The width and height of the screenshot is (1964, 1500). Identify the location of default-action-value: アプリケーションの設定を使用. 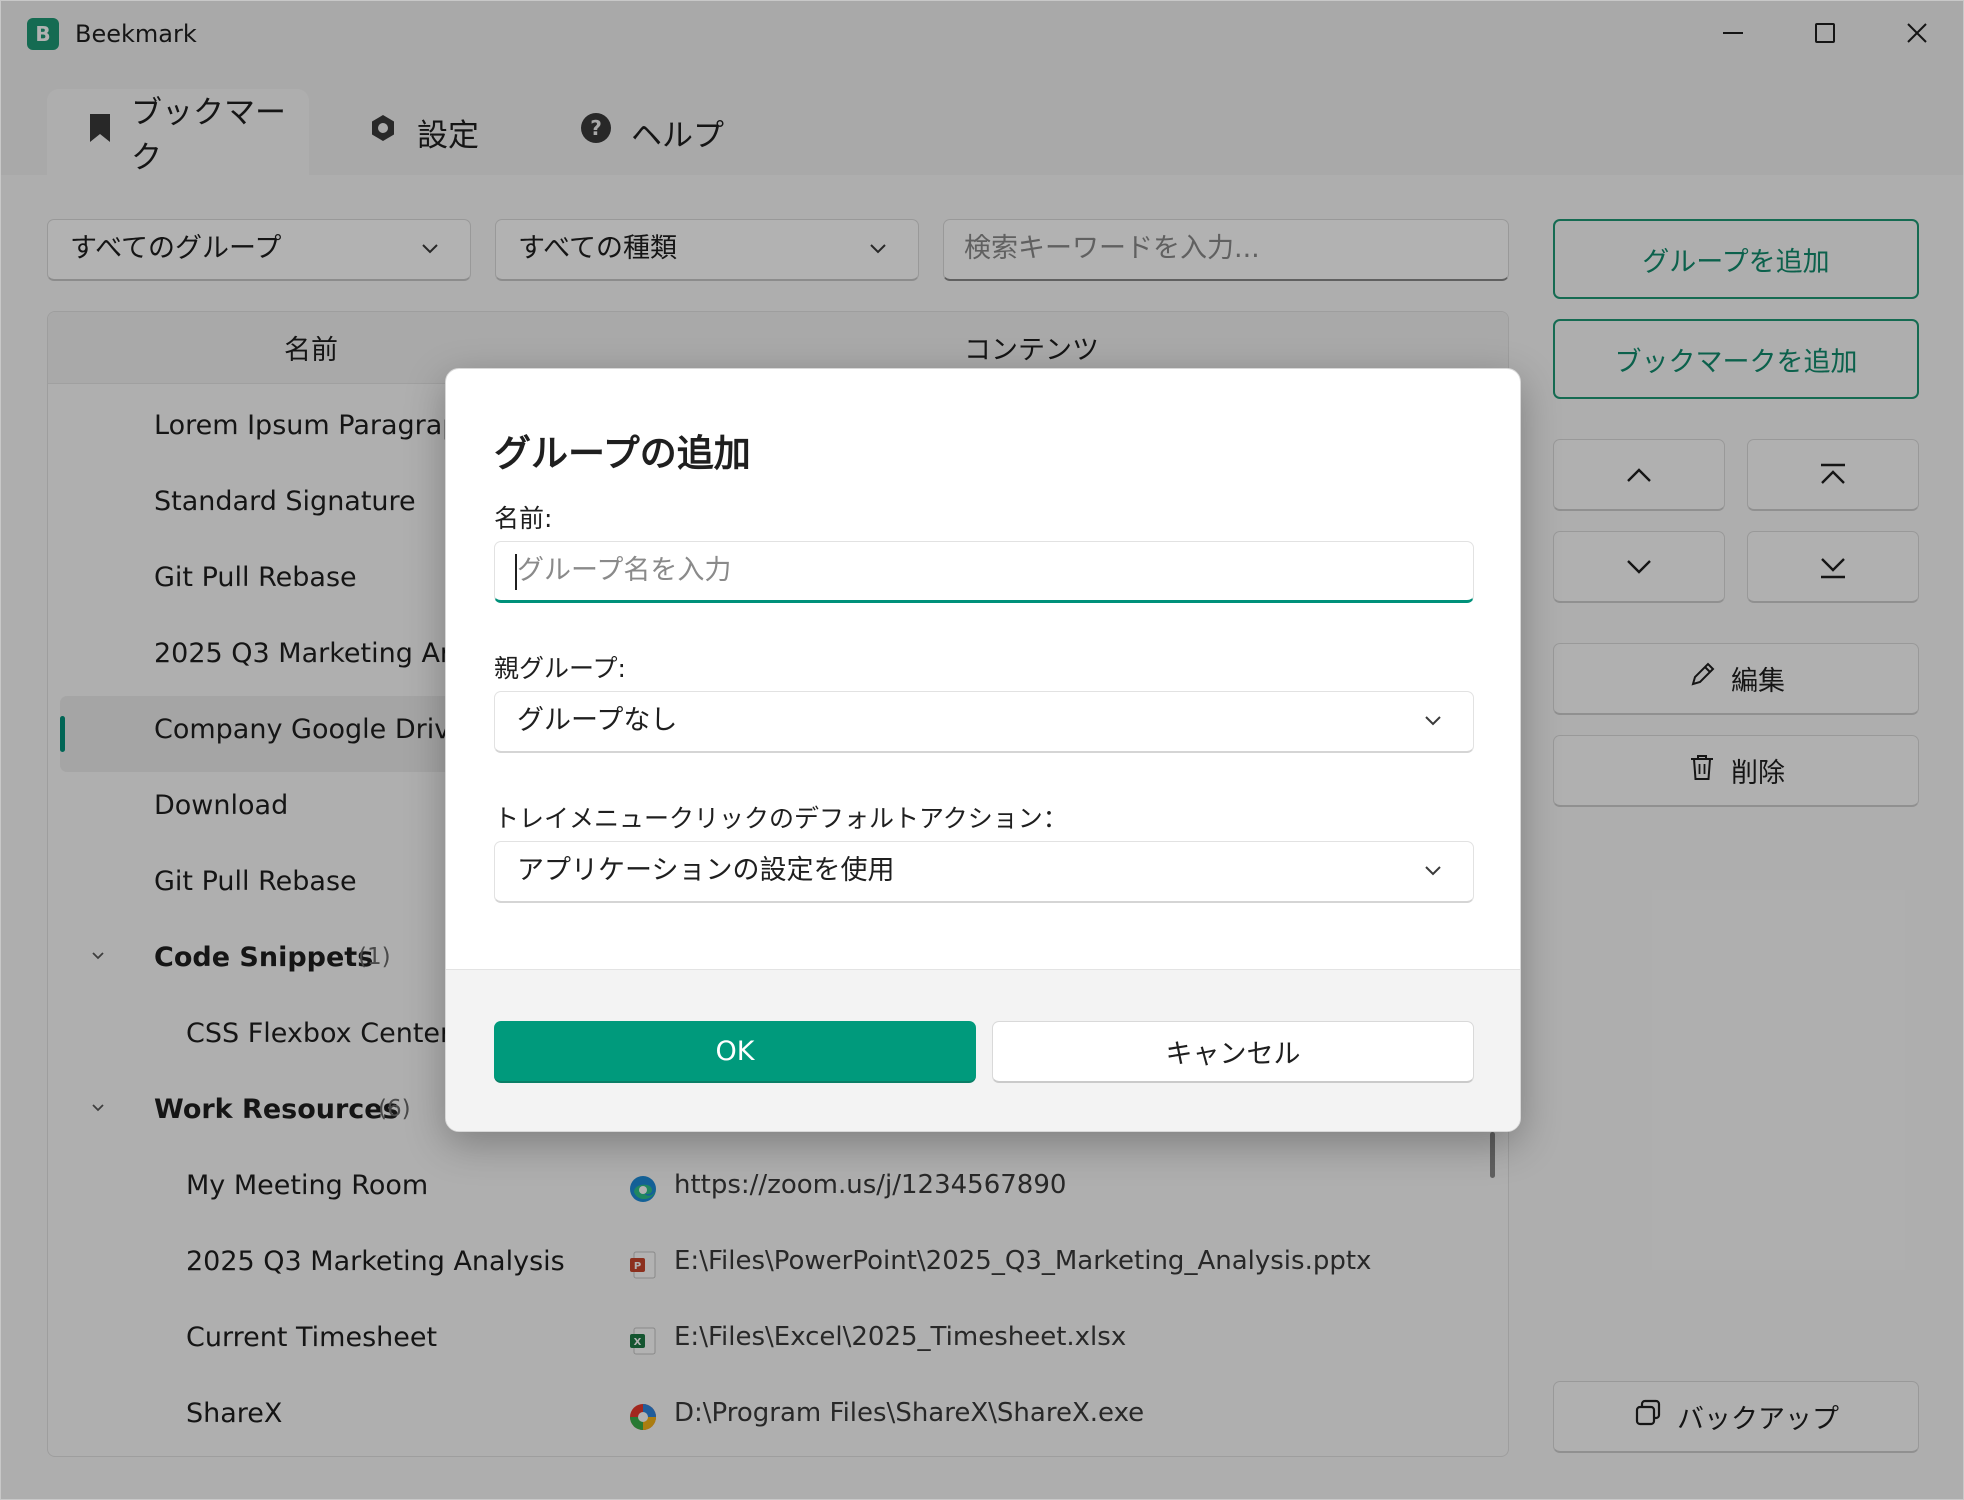
(706, 870).